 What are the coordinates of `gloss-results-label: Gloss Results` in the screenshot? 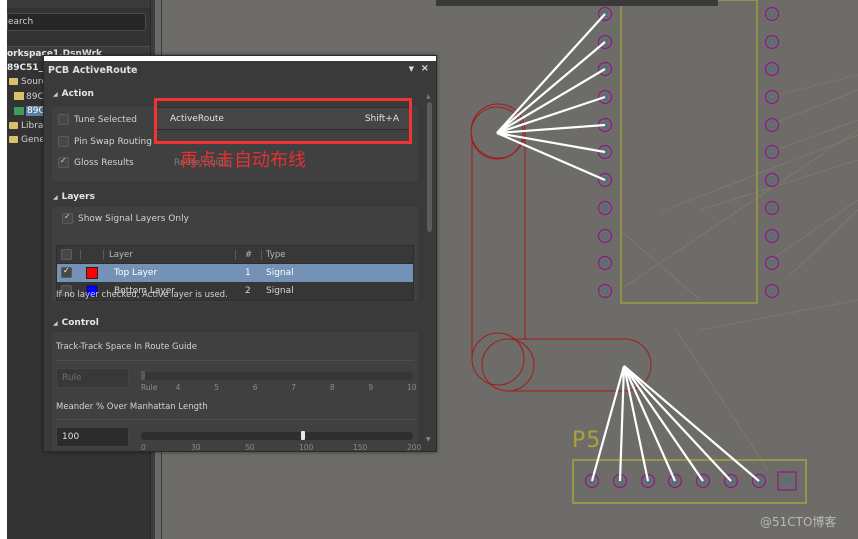 It's located at (104, 163).